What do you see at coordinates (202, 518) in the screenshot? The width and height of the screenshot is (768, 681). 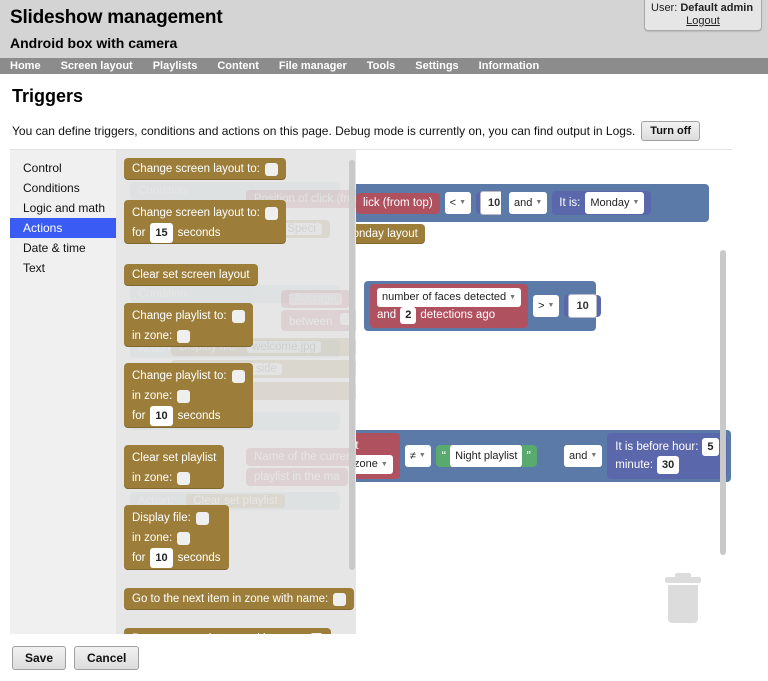 I see `flyout-field-file` at bounding box center [202, 518].